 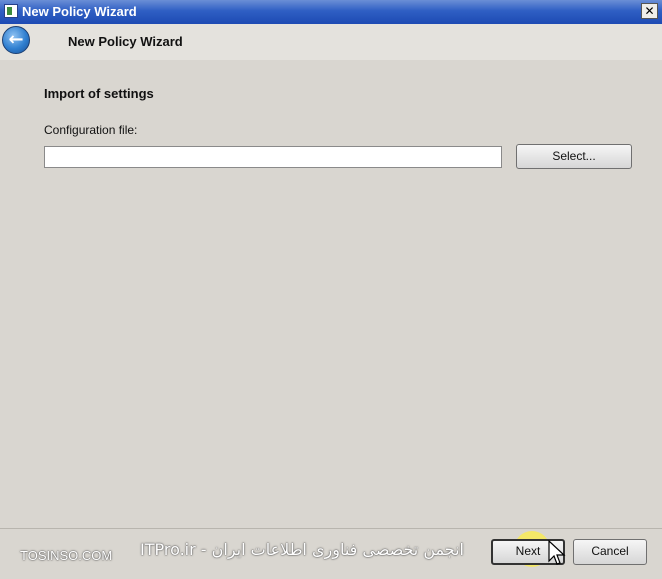 What do you see at coordinates (610, 552) in the screenshot?
I see `cancel-button: Cancel` at bounding box center [610, 552].